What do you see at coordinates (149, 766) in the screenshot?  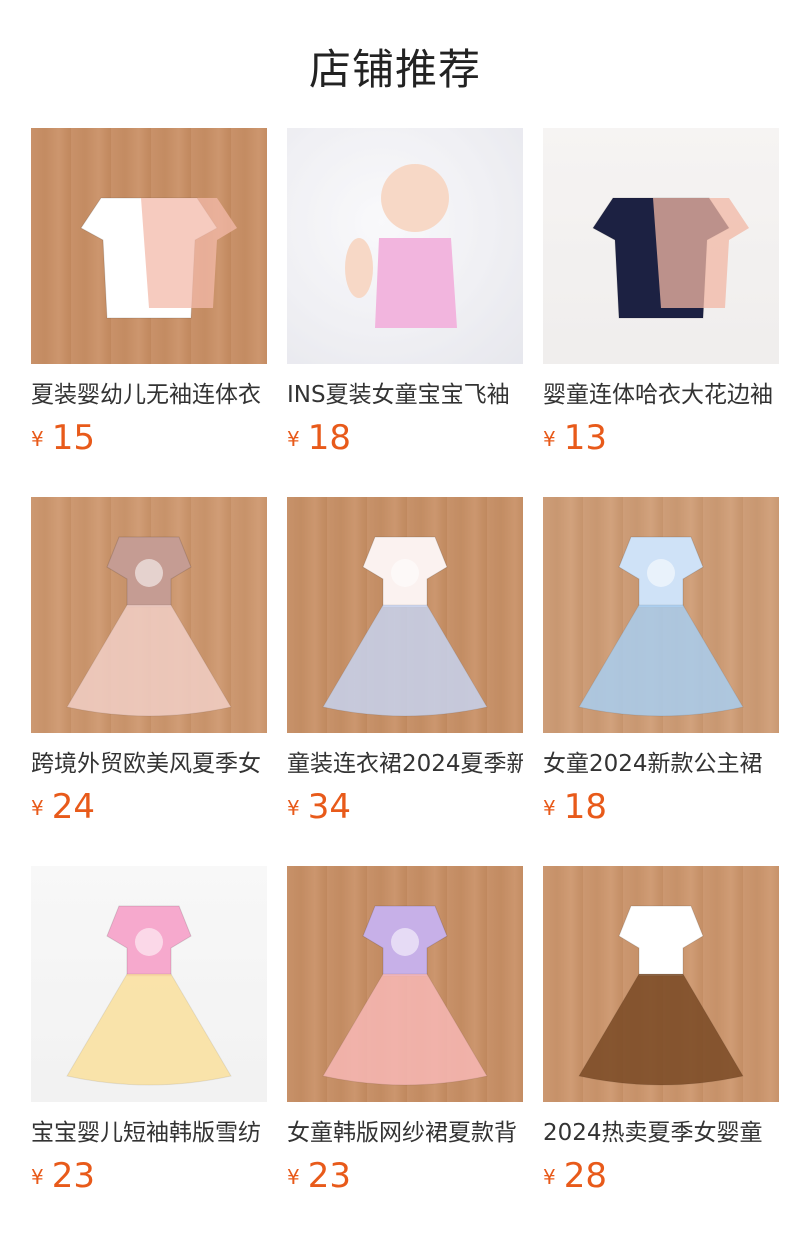 I see `product-name: 跨境外贸欧美风夏季女` at bounding box center [149, 766].